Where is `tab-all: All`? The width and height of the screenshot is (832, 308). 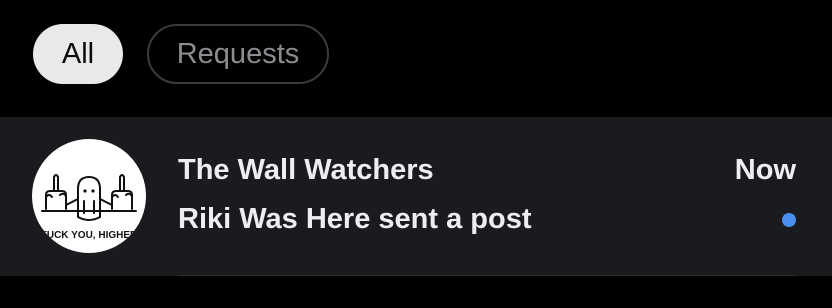
tab-all: All is located at coordinates (78, 54).